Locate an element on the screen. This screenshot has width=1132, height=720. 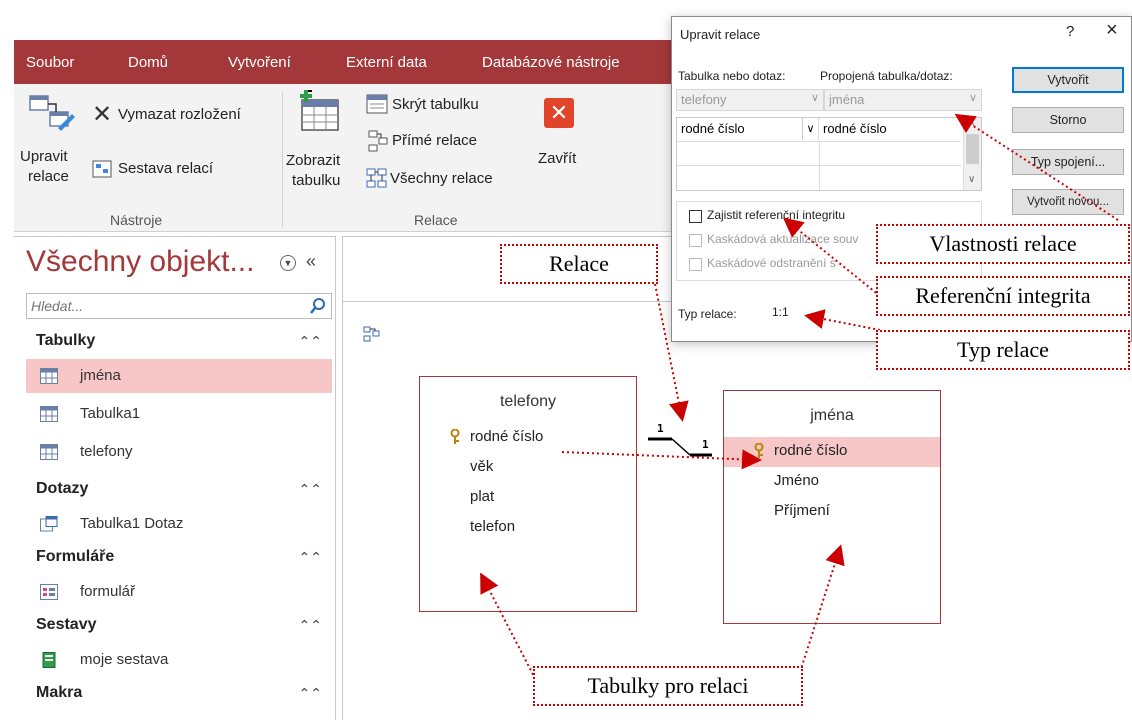
callout-relation-properties: Vlastnosti relace is located at coordinates (1003, 244).